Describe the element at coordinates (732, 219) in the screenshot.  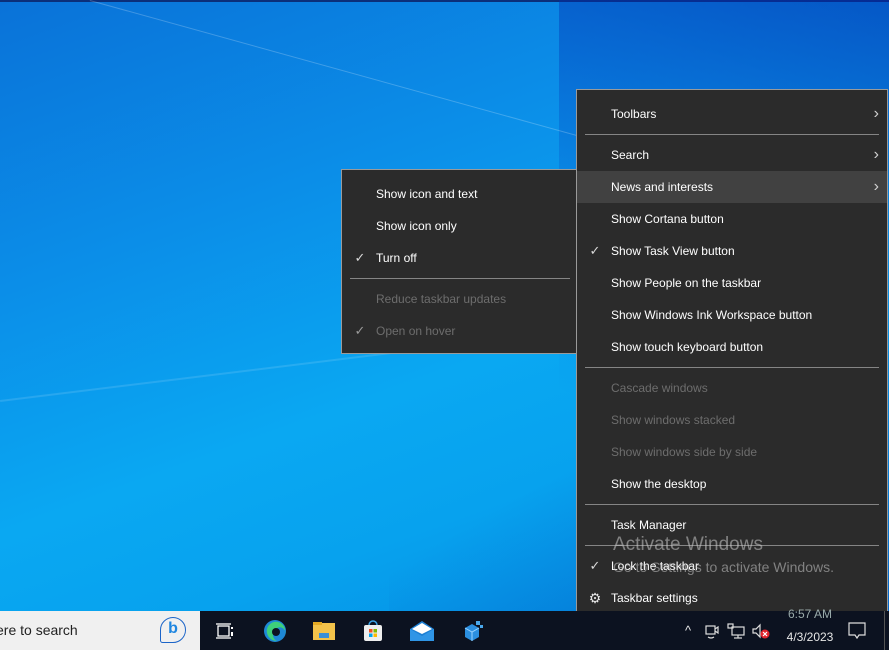
I see `menu-item-show-cortana-button: Show Cortana button` at that location.